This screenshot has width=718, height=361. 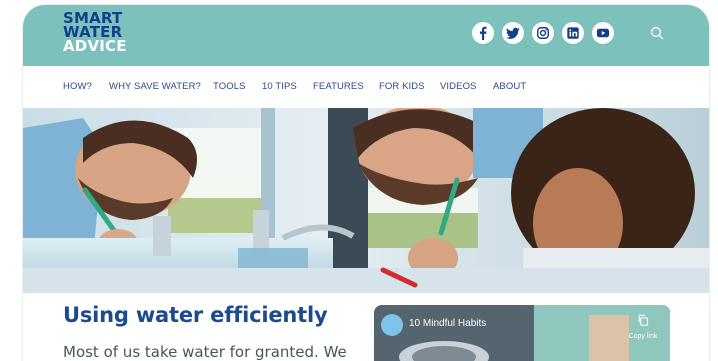 I want to click on linkedin-link, so click(x=573, y=33).